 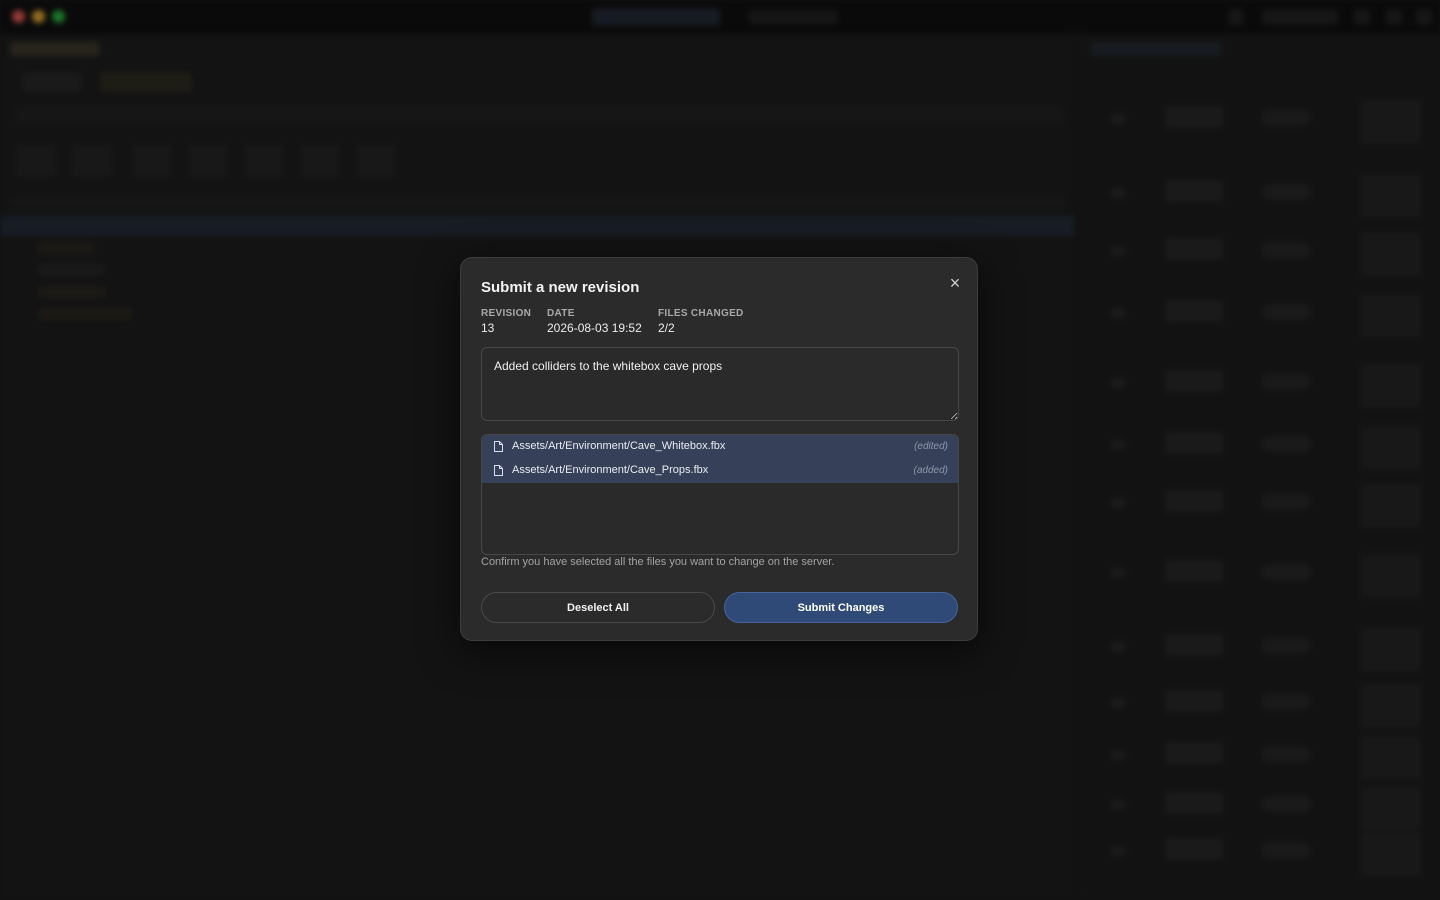 What do you see at coordinates (506, 313) in the screenshot?
I see `revision-label: REVISION` at bounding box center [506, 313].